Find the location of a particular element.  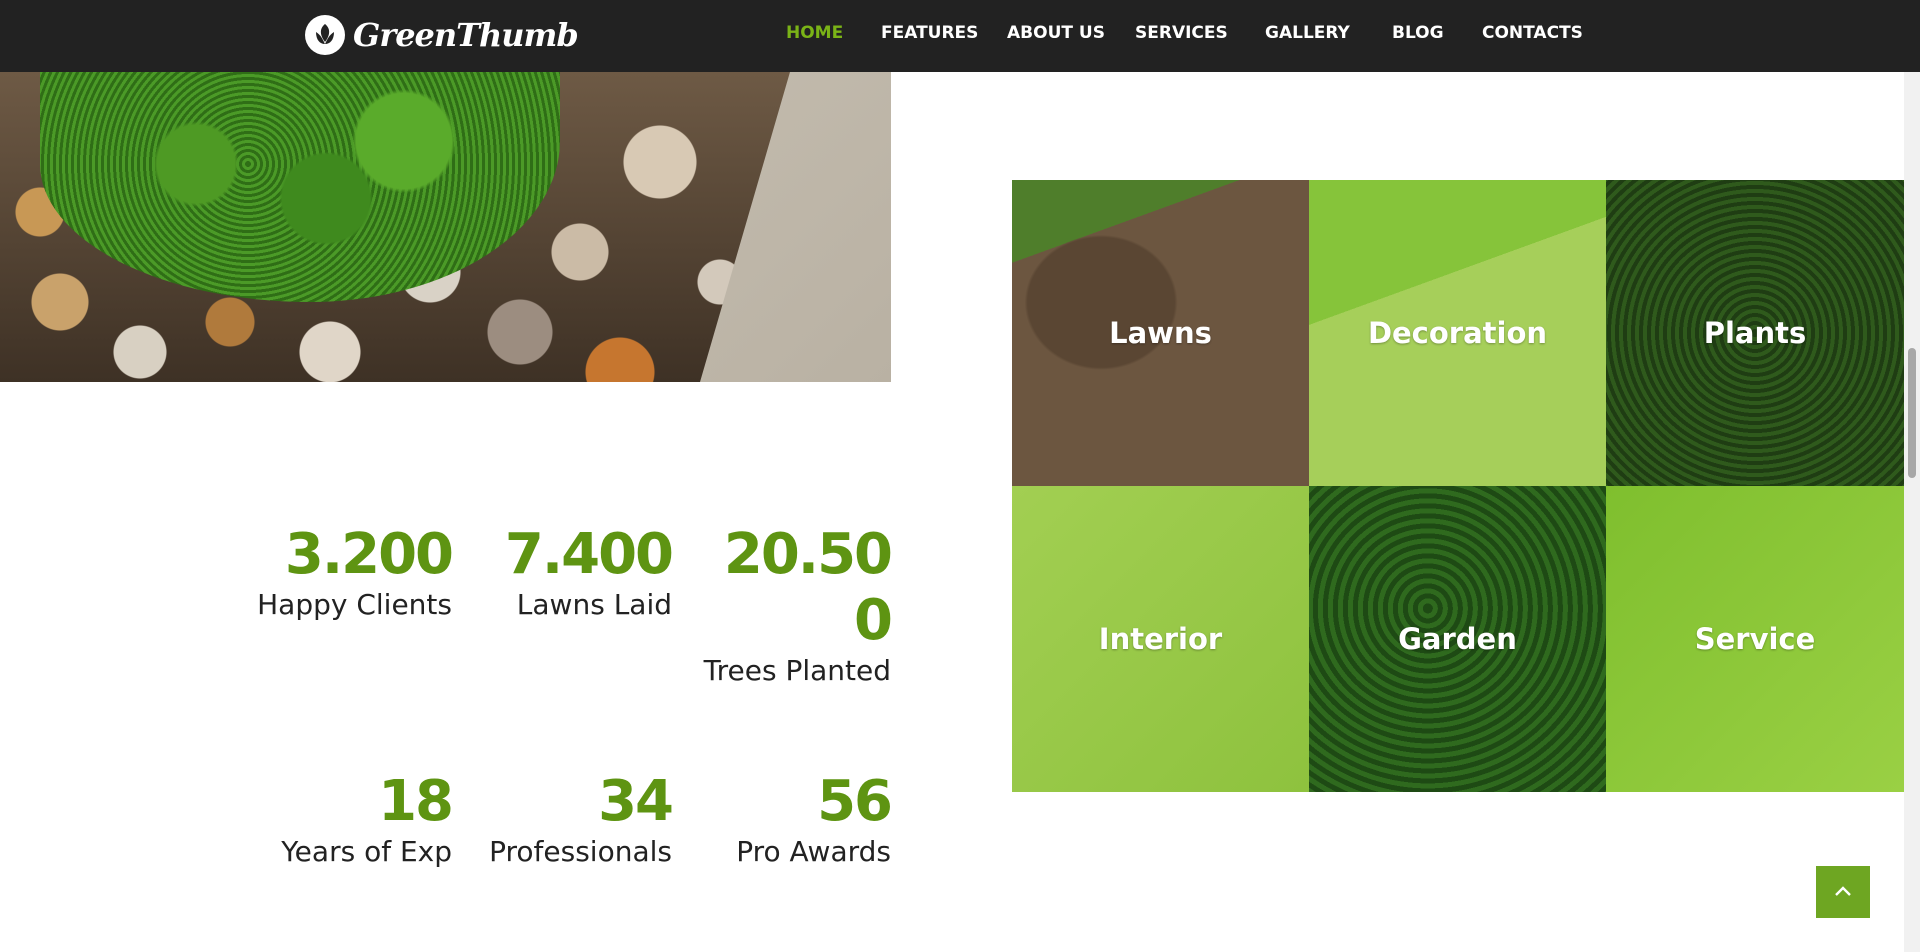

leaf-logo-icon is located at coordinates (325, 35).